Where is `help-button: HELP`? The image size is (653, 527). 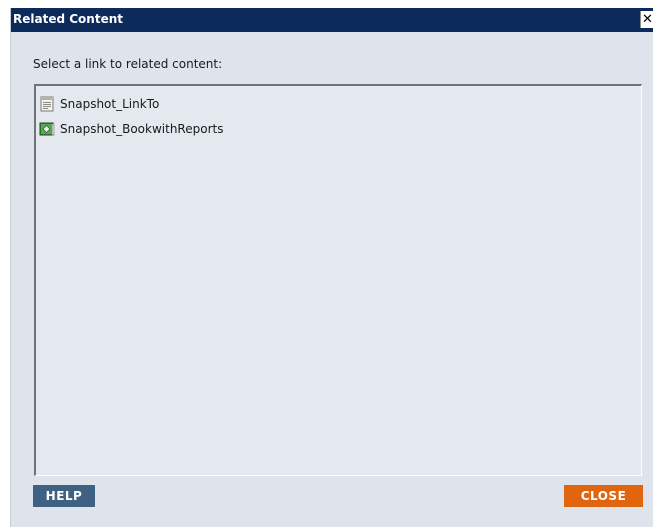
help-button: HELP is located at coordinates (64, 496).